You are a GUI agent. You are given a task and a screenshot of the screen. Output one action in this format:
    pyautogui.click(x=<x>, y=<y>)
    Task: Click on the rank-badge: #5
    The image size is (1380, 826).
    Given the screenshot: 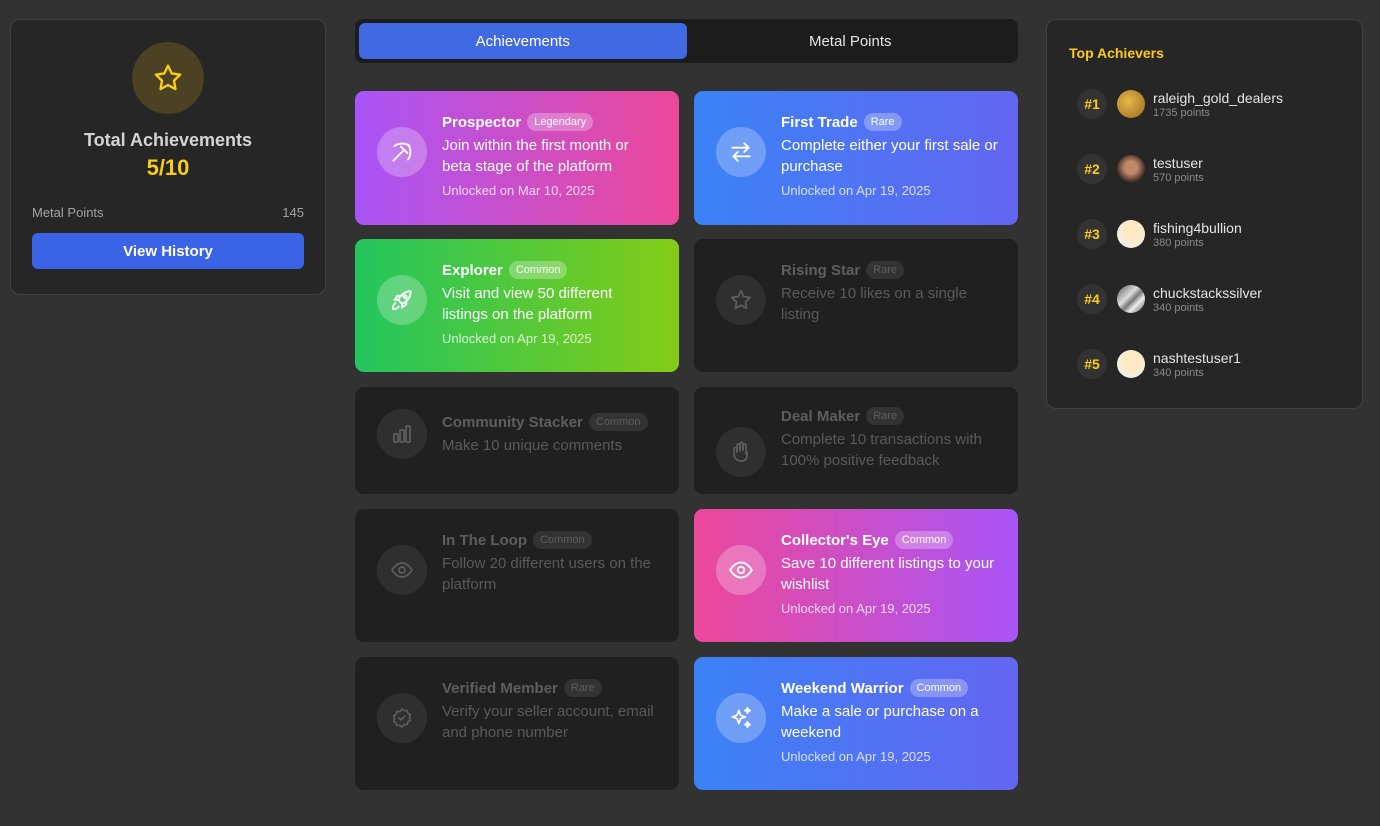 What is the action you would take?
    pyautogui.click(x=1092, y=364)
    